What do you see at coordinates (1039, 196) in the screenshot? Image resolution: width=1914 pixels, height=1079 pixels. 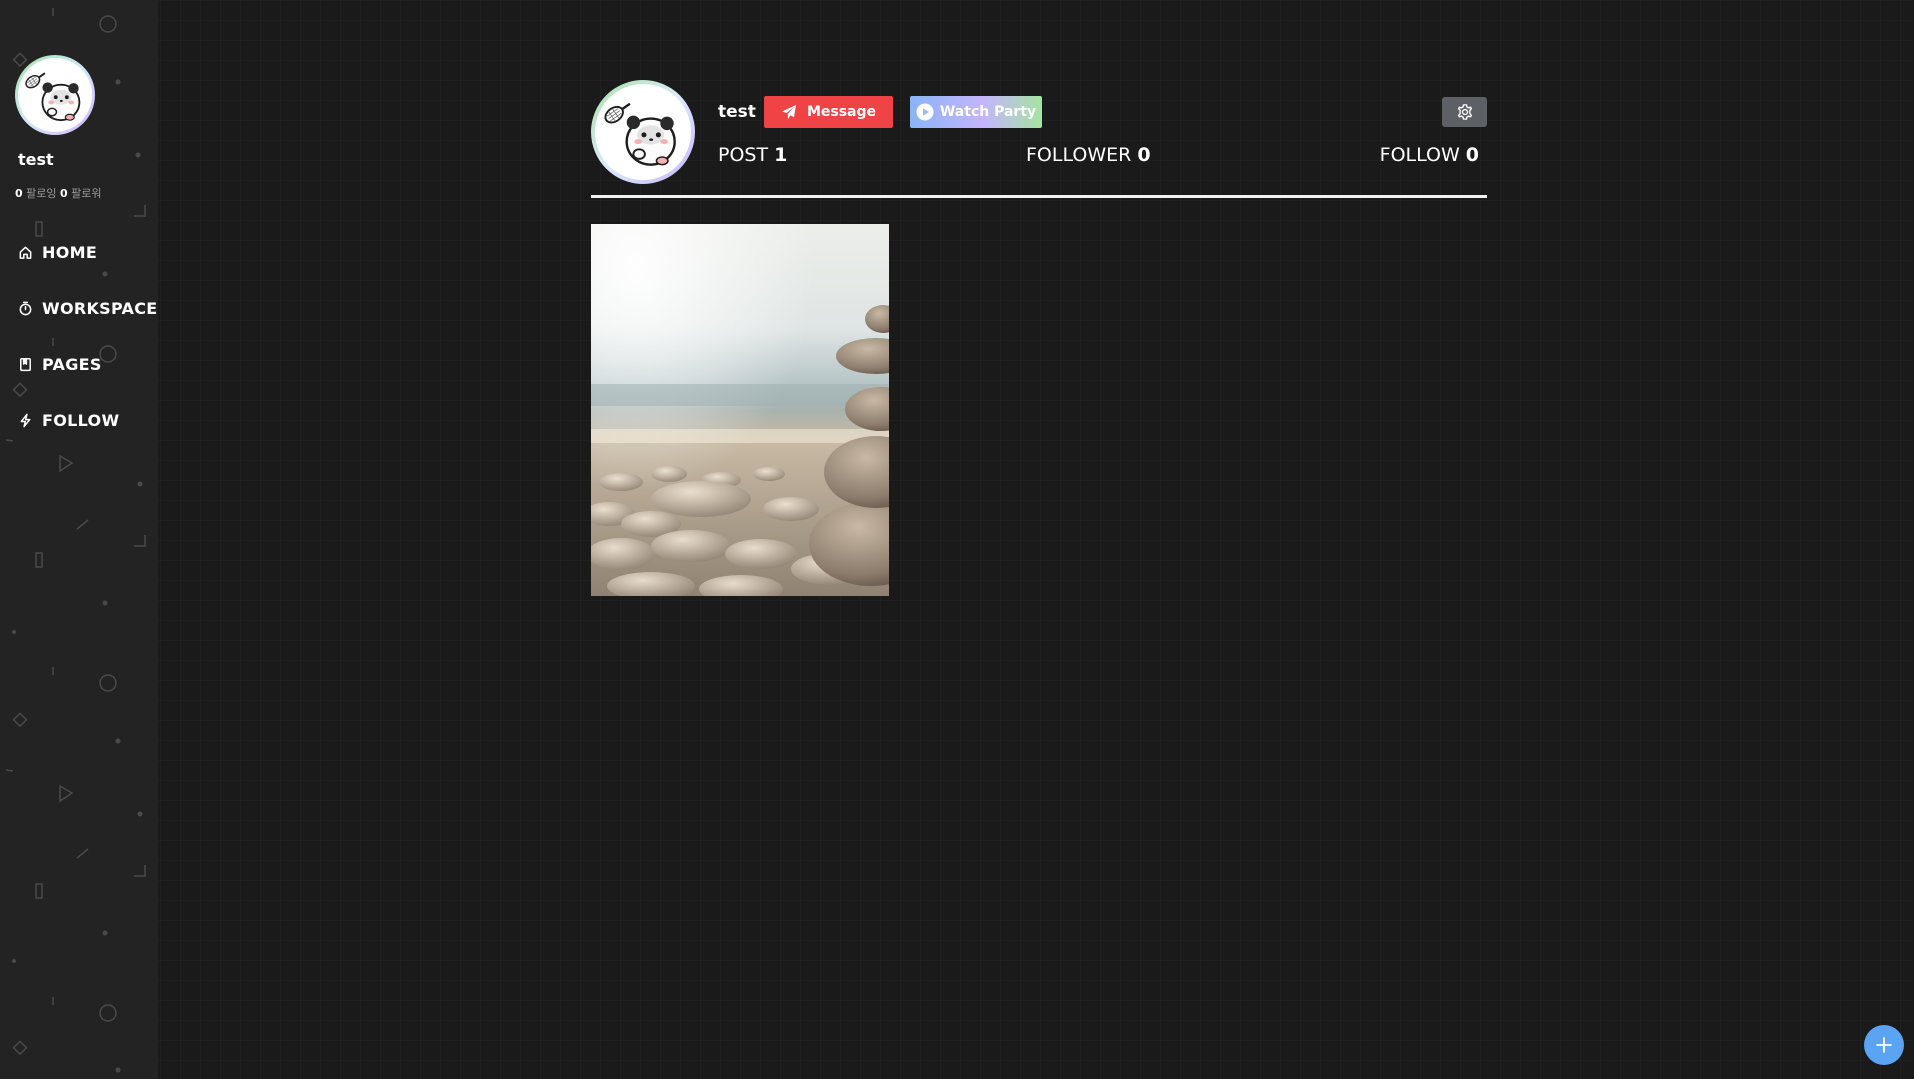 I see `profile-divider` at bounding box center [1039, 196].